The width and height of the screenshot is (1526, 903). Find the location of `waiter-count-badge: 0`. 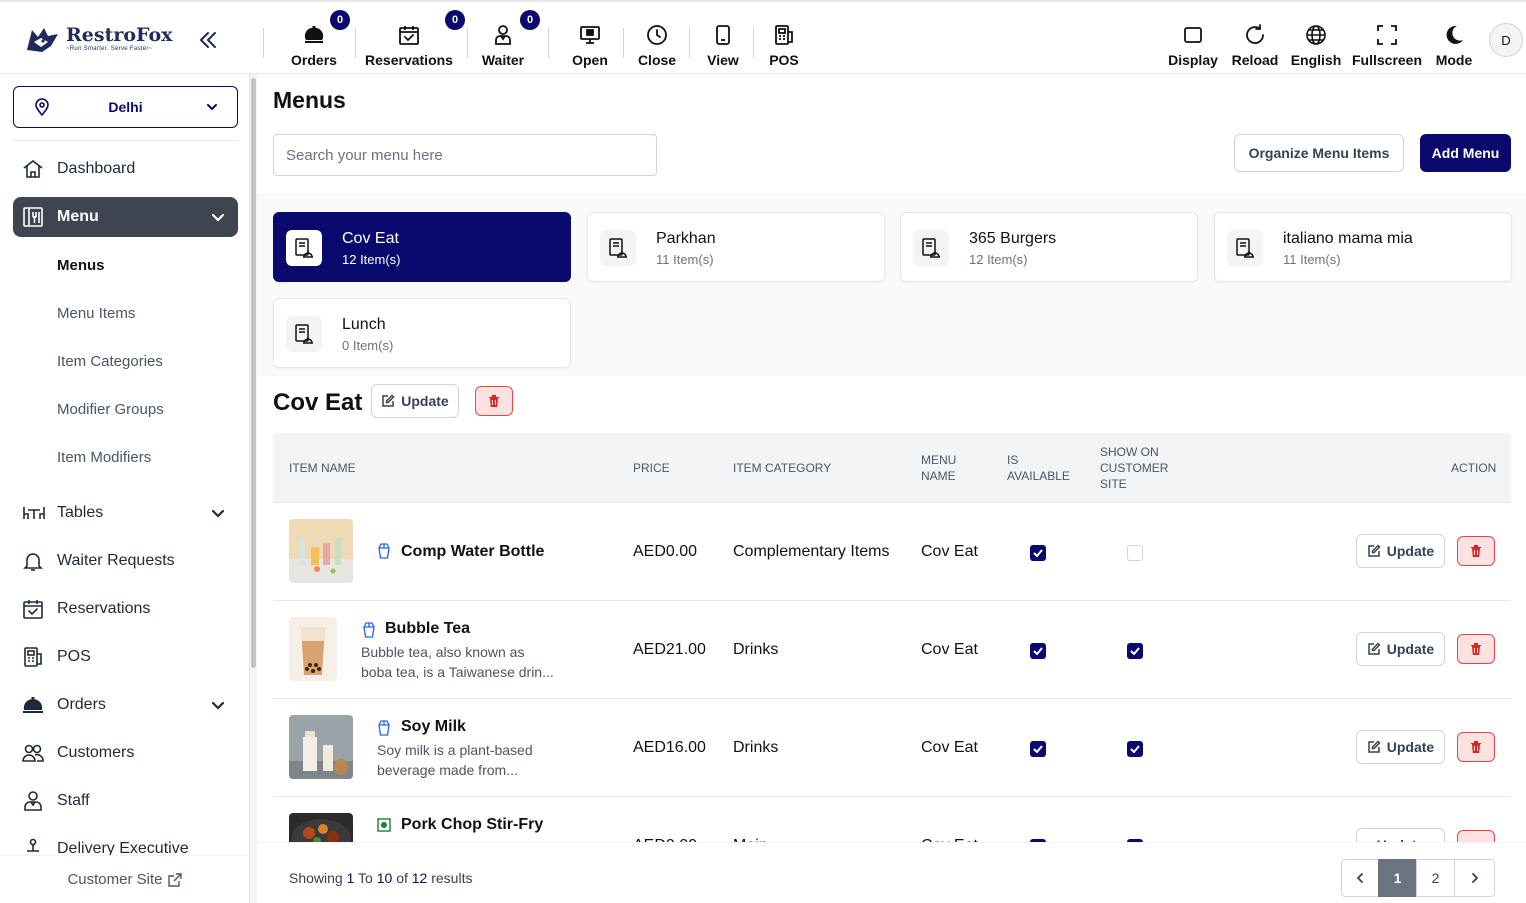

waiter-count-badge: 0 is located at coordinates (530, 20).